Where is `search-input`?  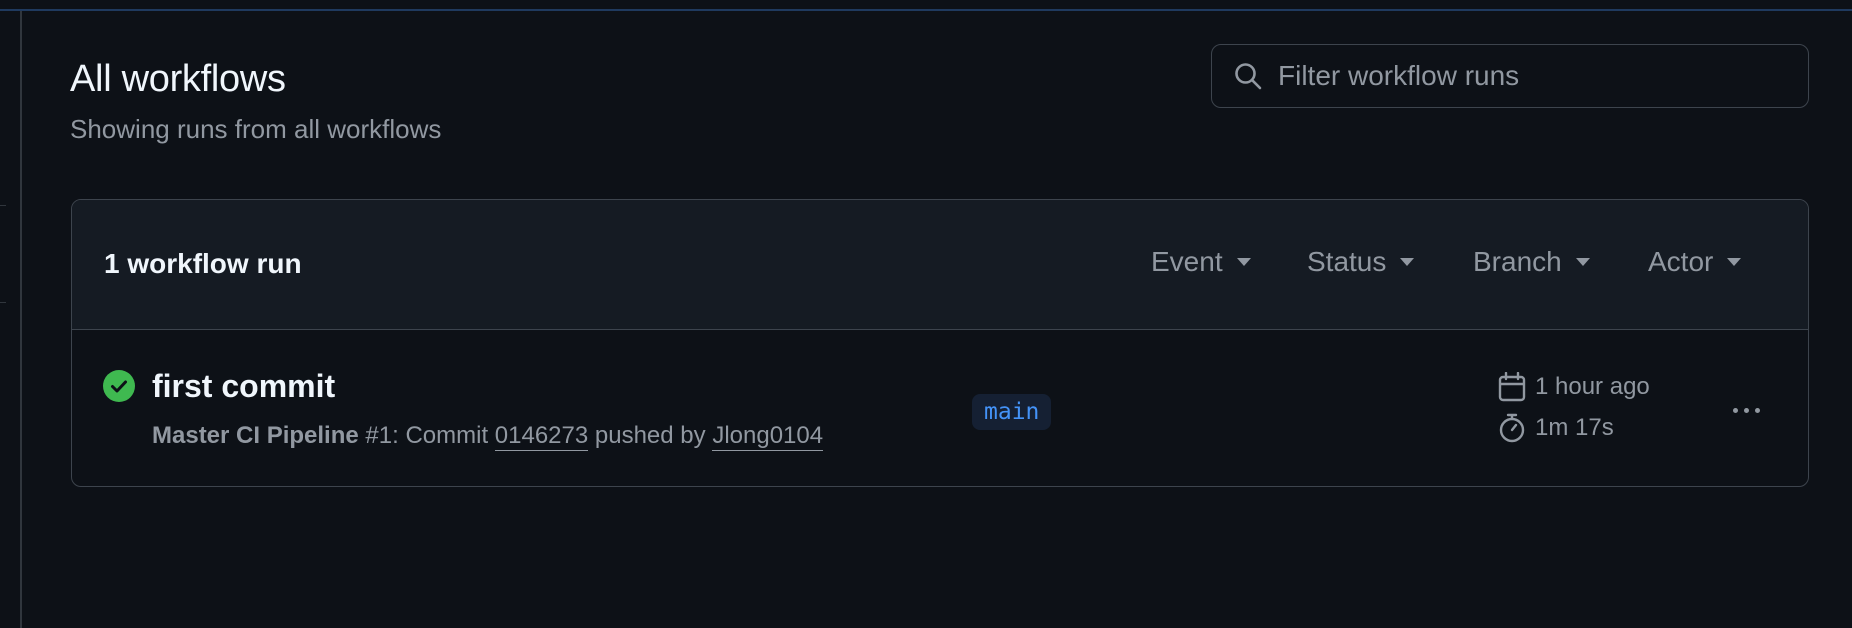
search-input is located at coordinates (1543, 76).